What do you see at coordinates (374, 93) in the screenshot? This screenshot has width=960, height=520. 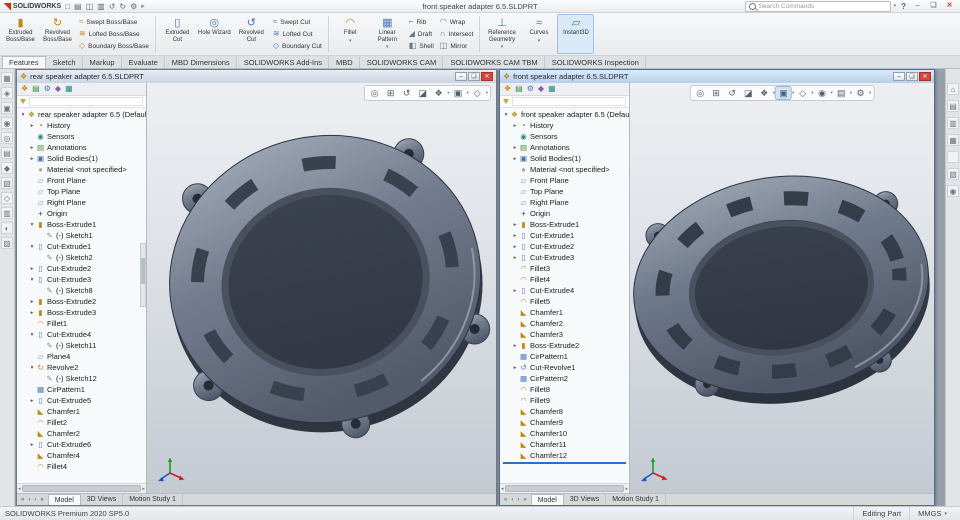 I see `zoom-fit-icon: ◎` at bounding box center [374, 93].